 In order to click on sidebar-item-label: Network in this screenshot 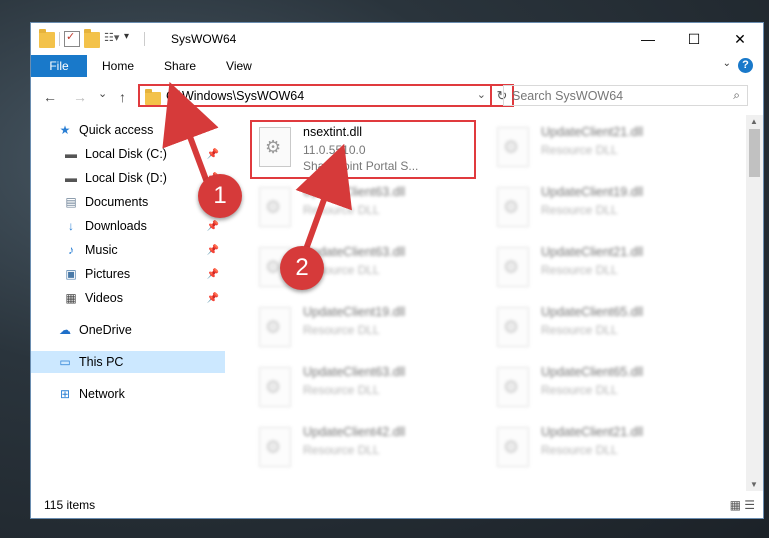, I will do `click(102, 394)`.